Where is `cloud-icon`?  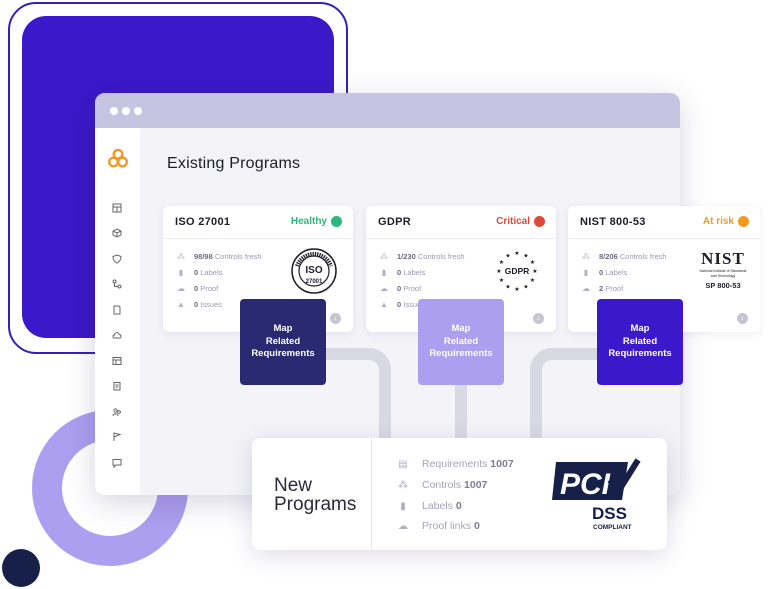 cloud-icon is located at coordinates (117, 335).